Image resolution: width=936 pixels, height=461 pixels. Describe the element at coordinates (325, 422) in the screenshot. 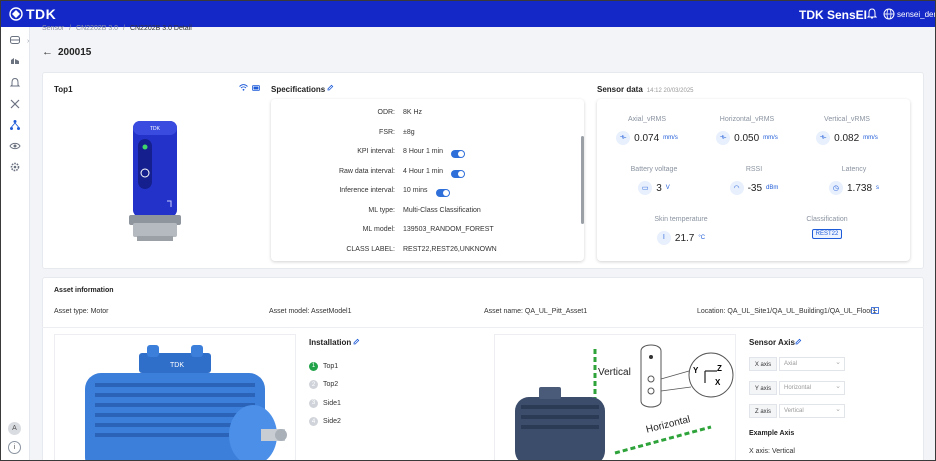

I see `installation-step: 4 Side2` at that location.